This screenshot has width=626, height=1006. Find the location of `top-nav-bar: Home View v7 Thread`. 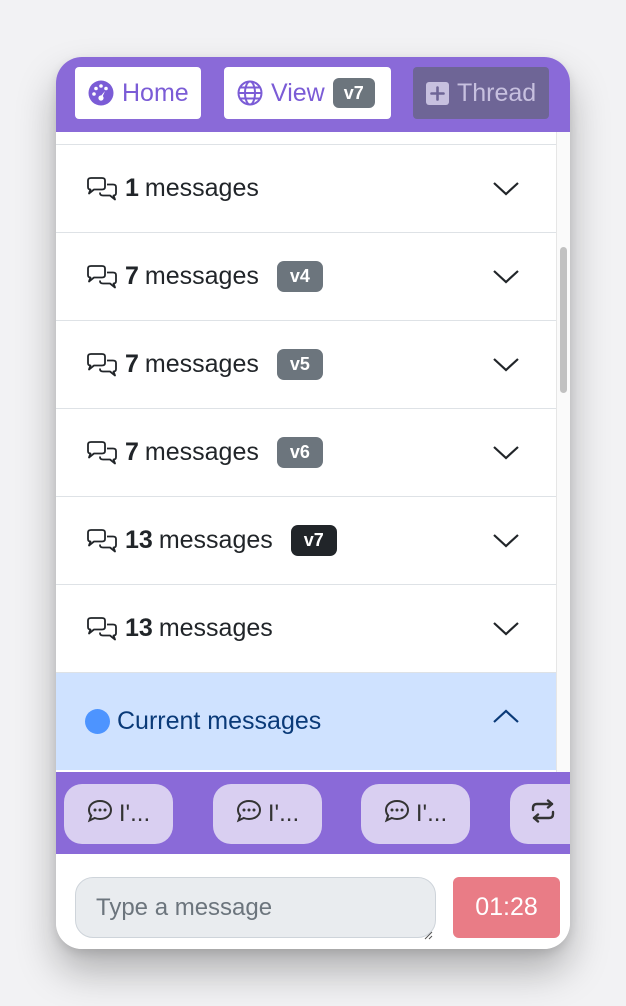

top-nav-bar: Home View v7 Thread is located at coordinates (313, 94).